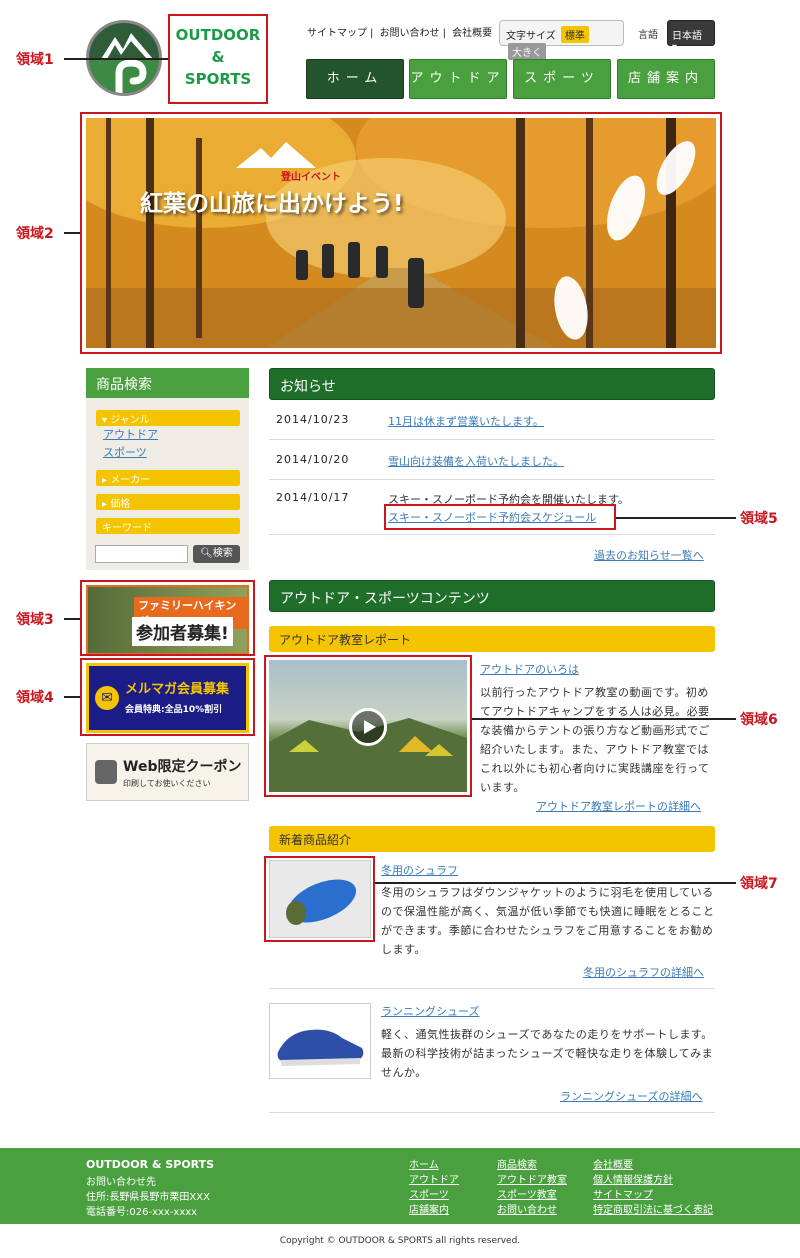  I want to click on company-link: 会社概要, so click(472, 33).